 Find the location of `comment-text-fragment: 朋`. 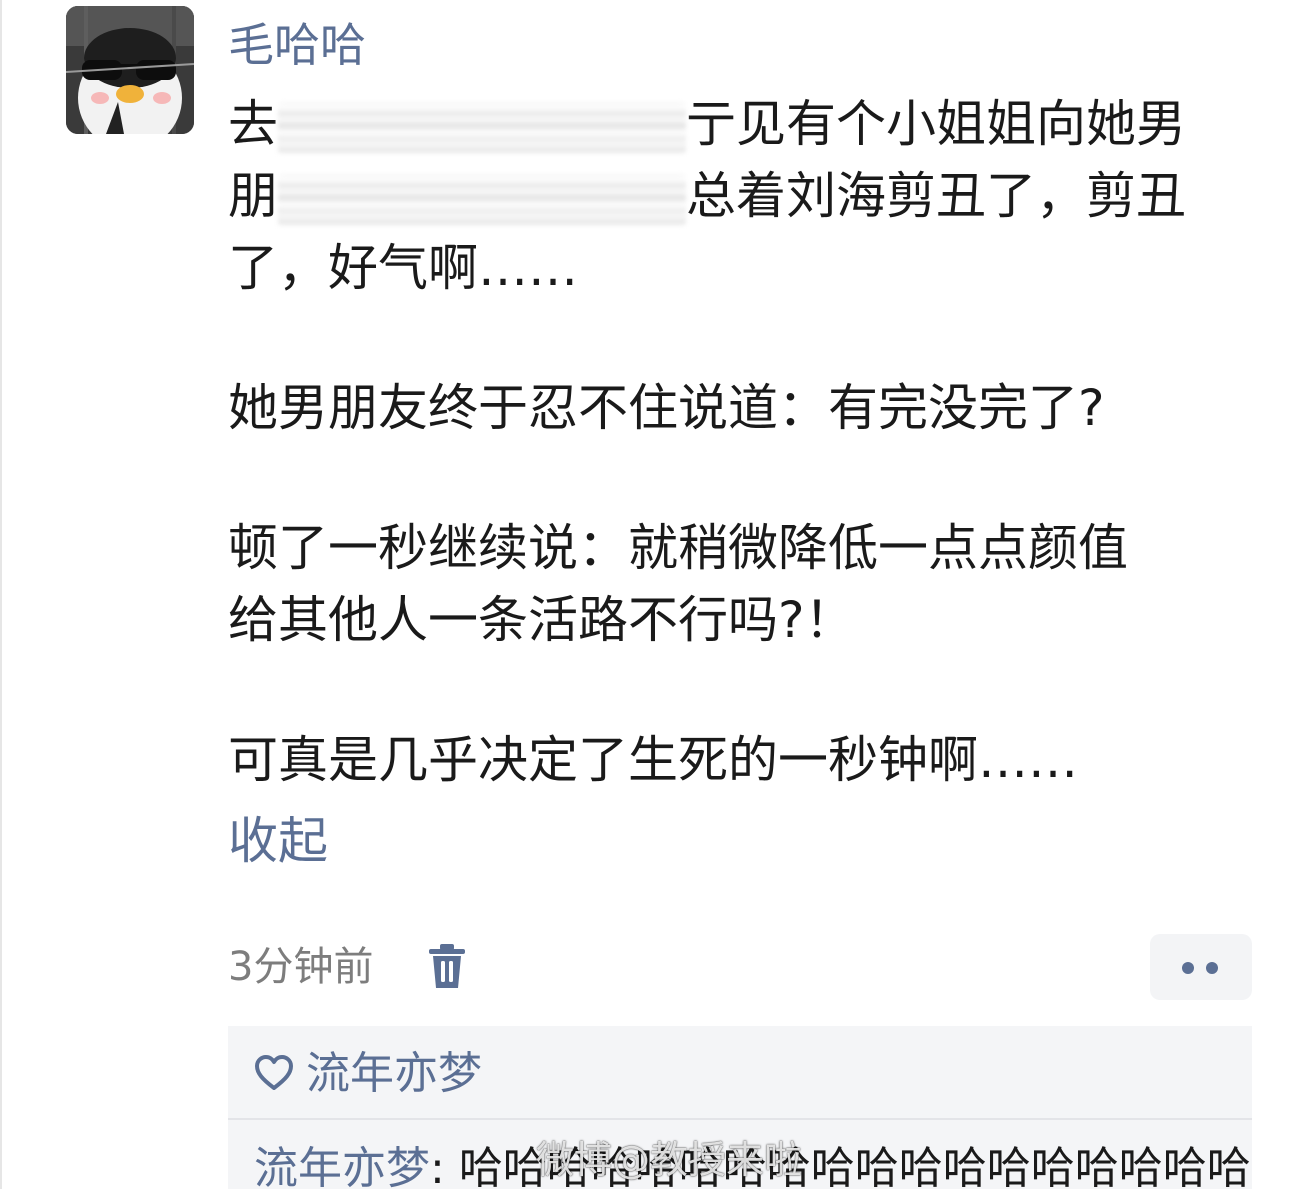

comment-text-fragment: 朋 is located at coordinates (253, 196).